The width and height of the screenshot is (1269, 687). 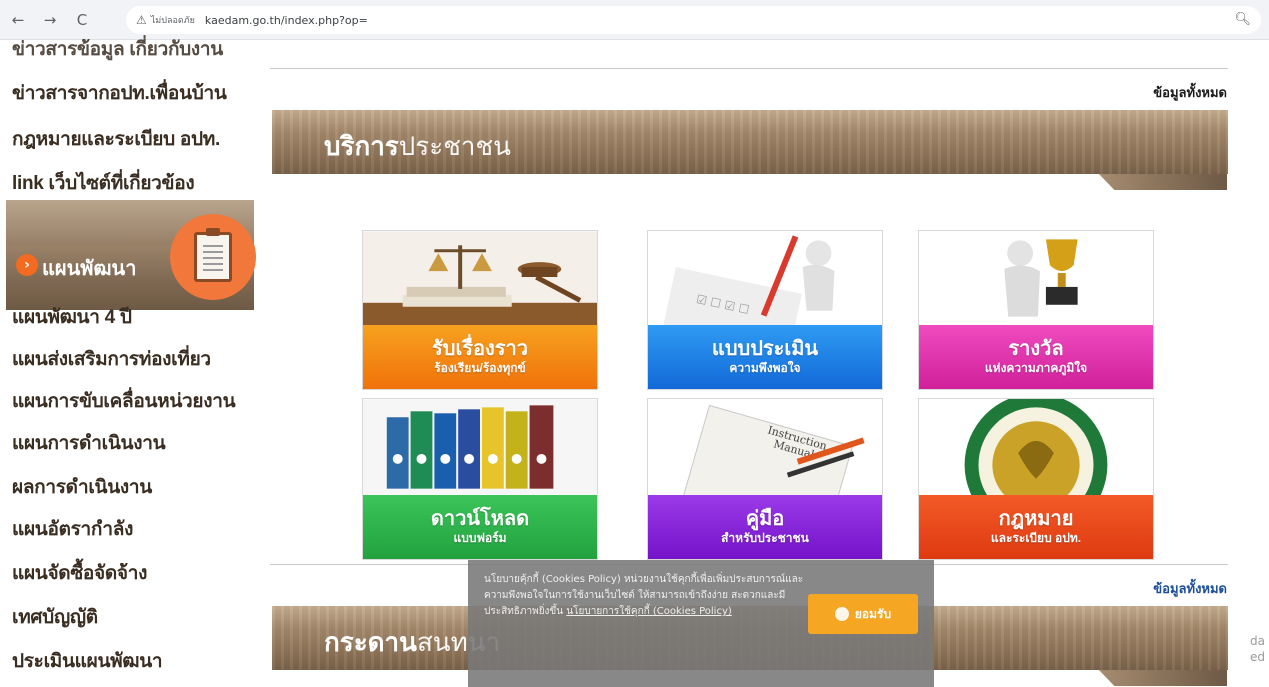 I want to click on cookie-policy-link: นโยบายการใช้คุกกี้ (Cookies Policy), so click(x=648, y=611).